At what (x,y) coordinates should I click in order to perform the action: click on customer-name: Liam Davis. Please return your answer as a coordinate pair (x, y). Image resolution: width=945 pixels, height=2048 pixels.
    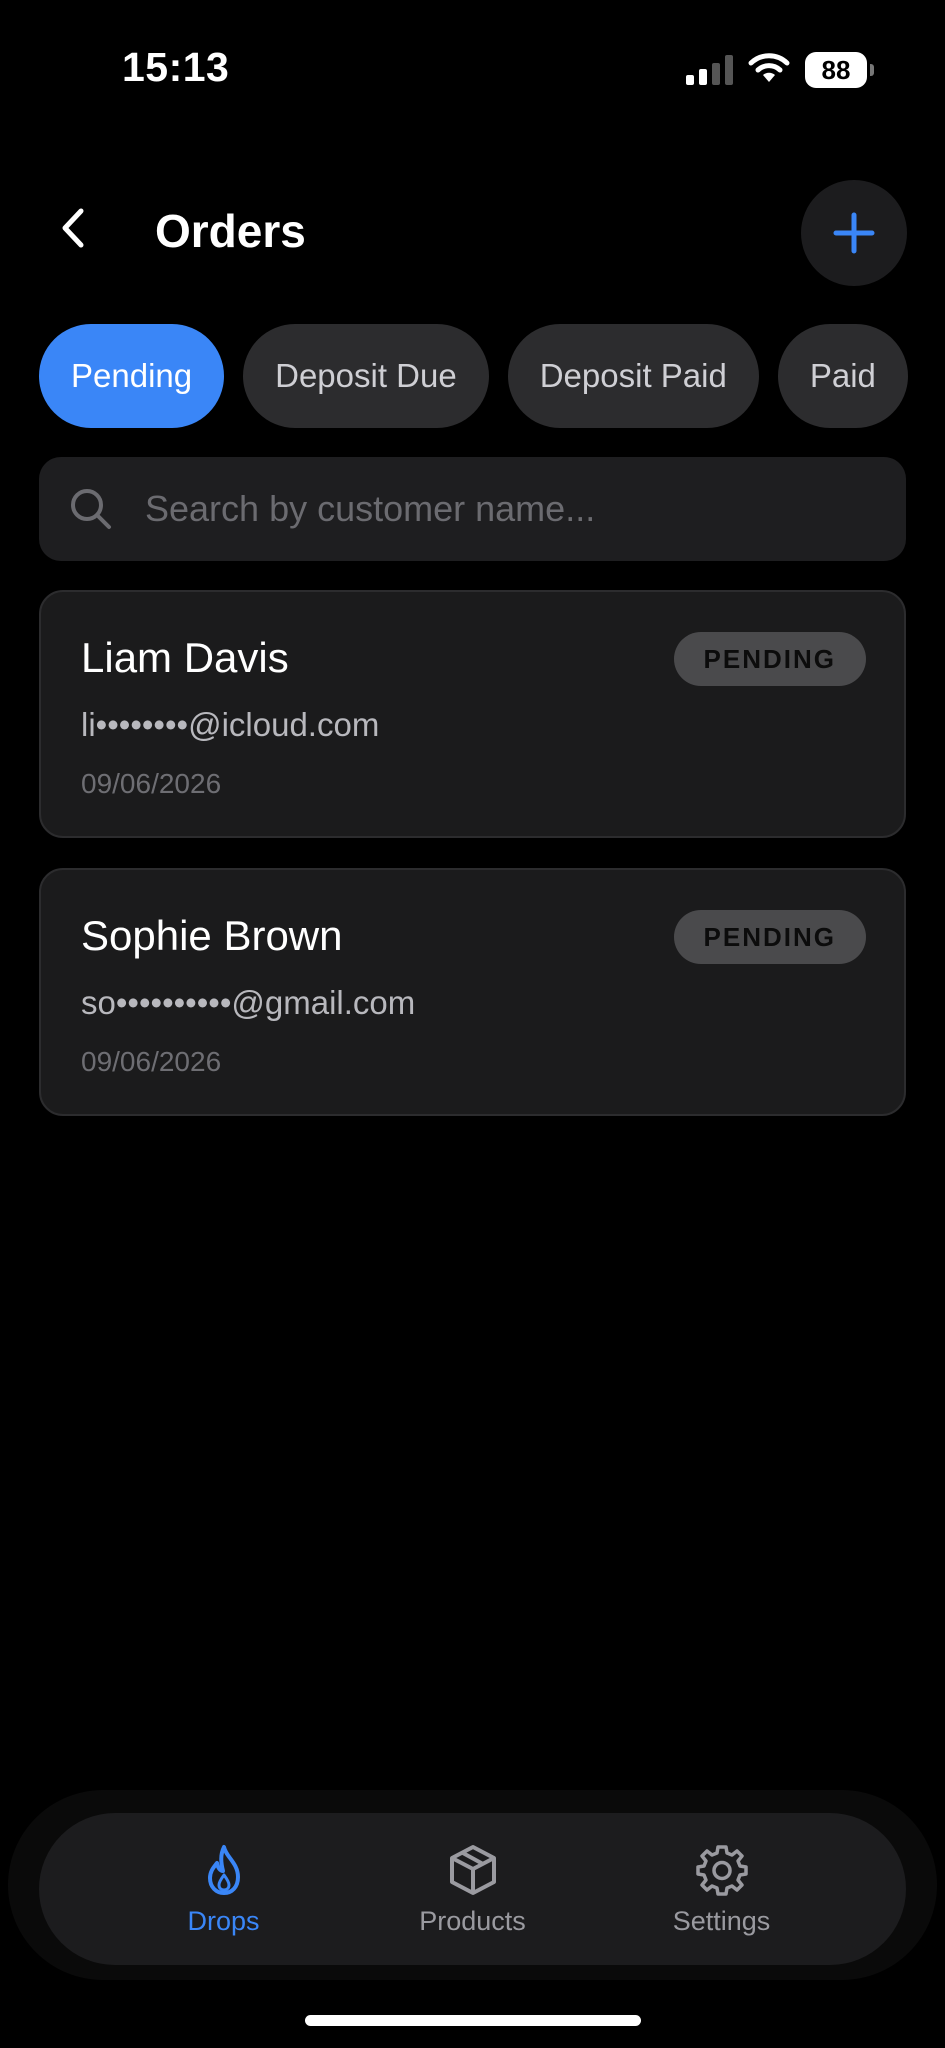
    Looking at the image, I should click on (185, 657).